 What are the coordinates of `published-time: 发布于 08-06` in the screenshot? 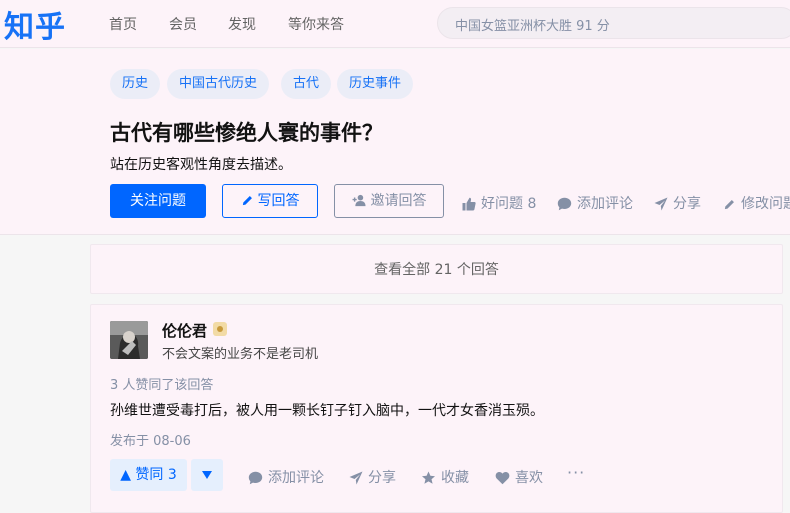 It's located at (150, 439).